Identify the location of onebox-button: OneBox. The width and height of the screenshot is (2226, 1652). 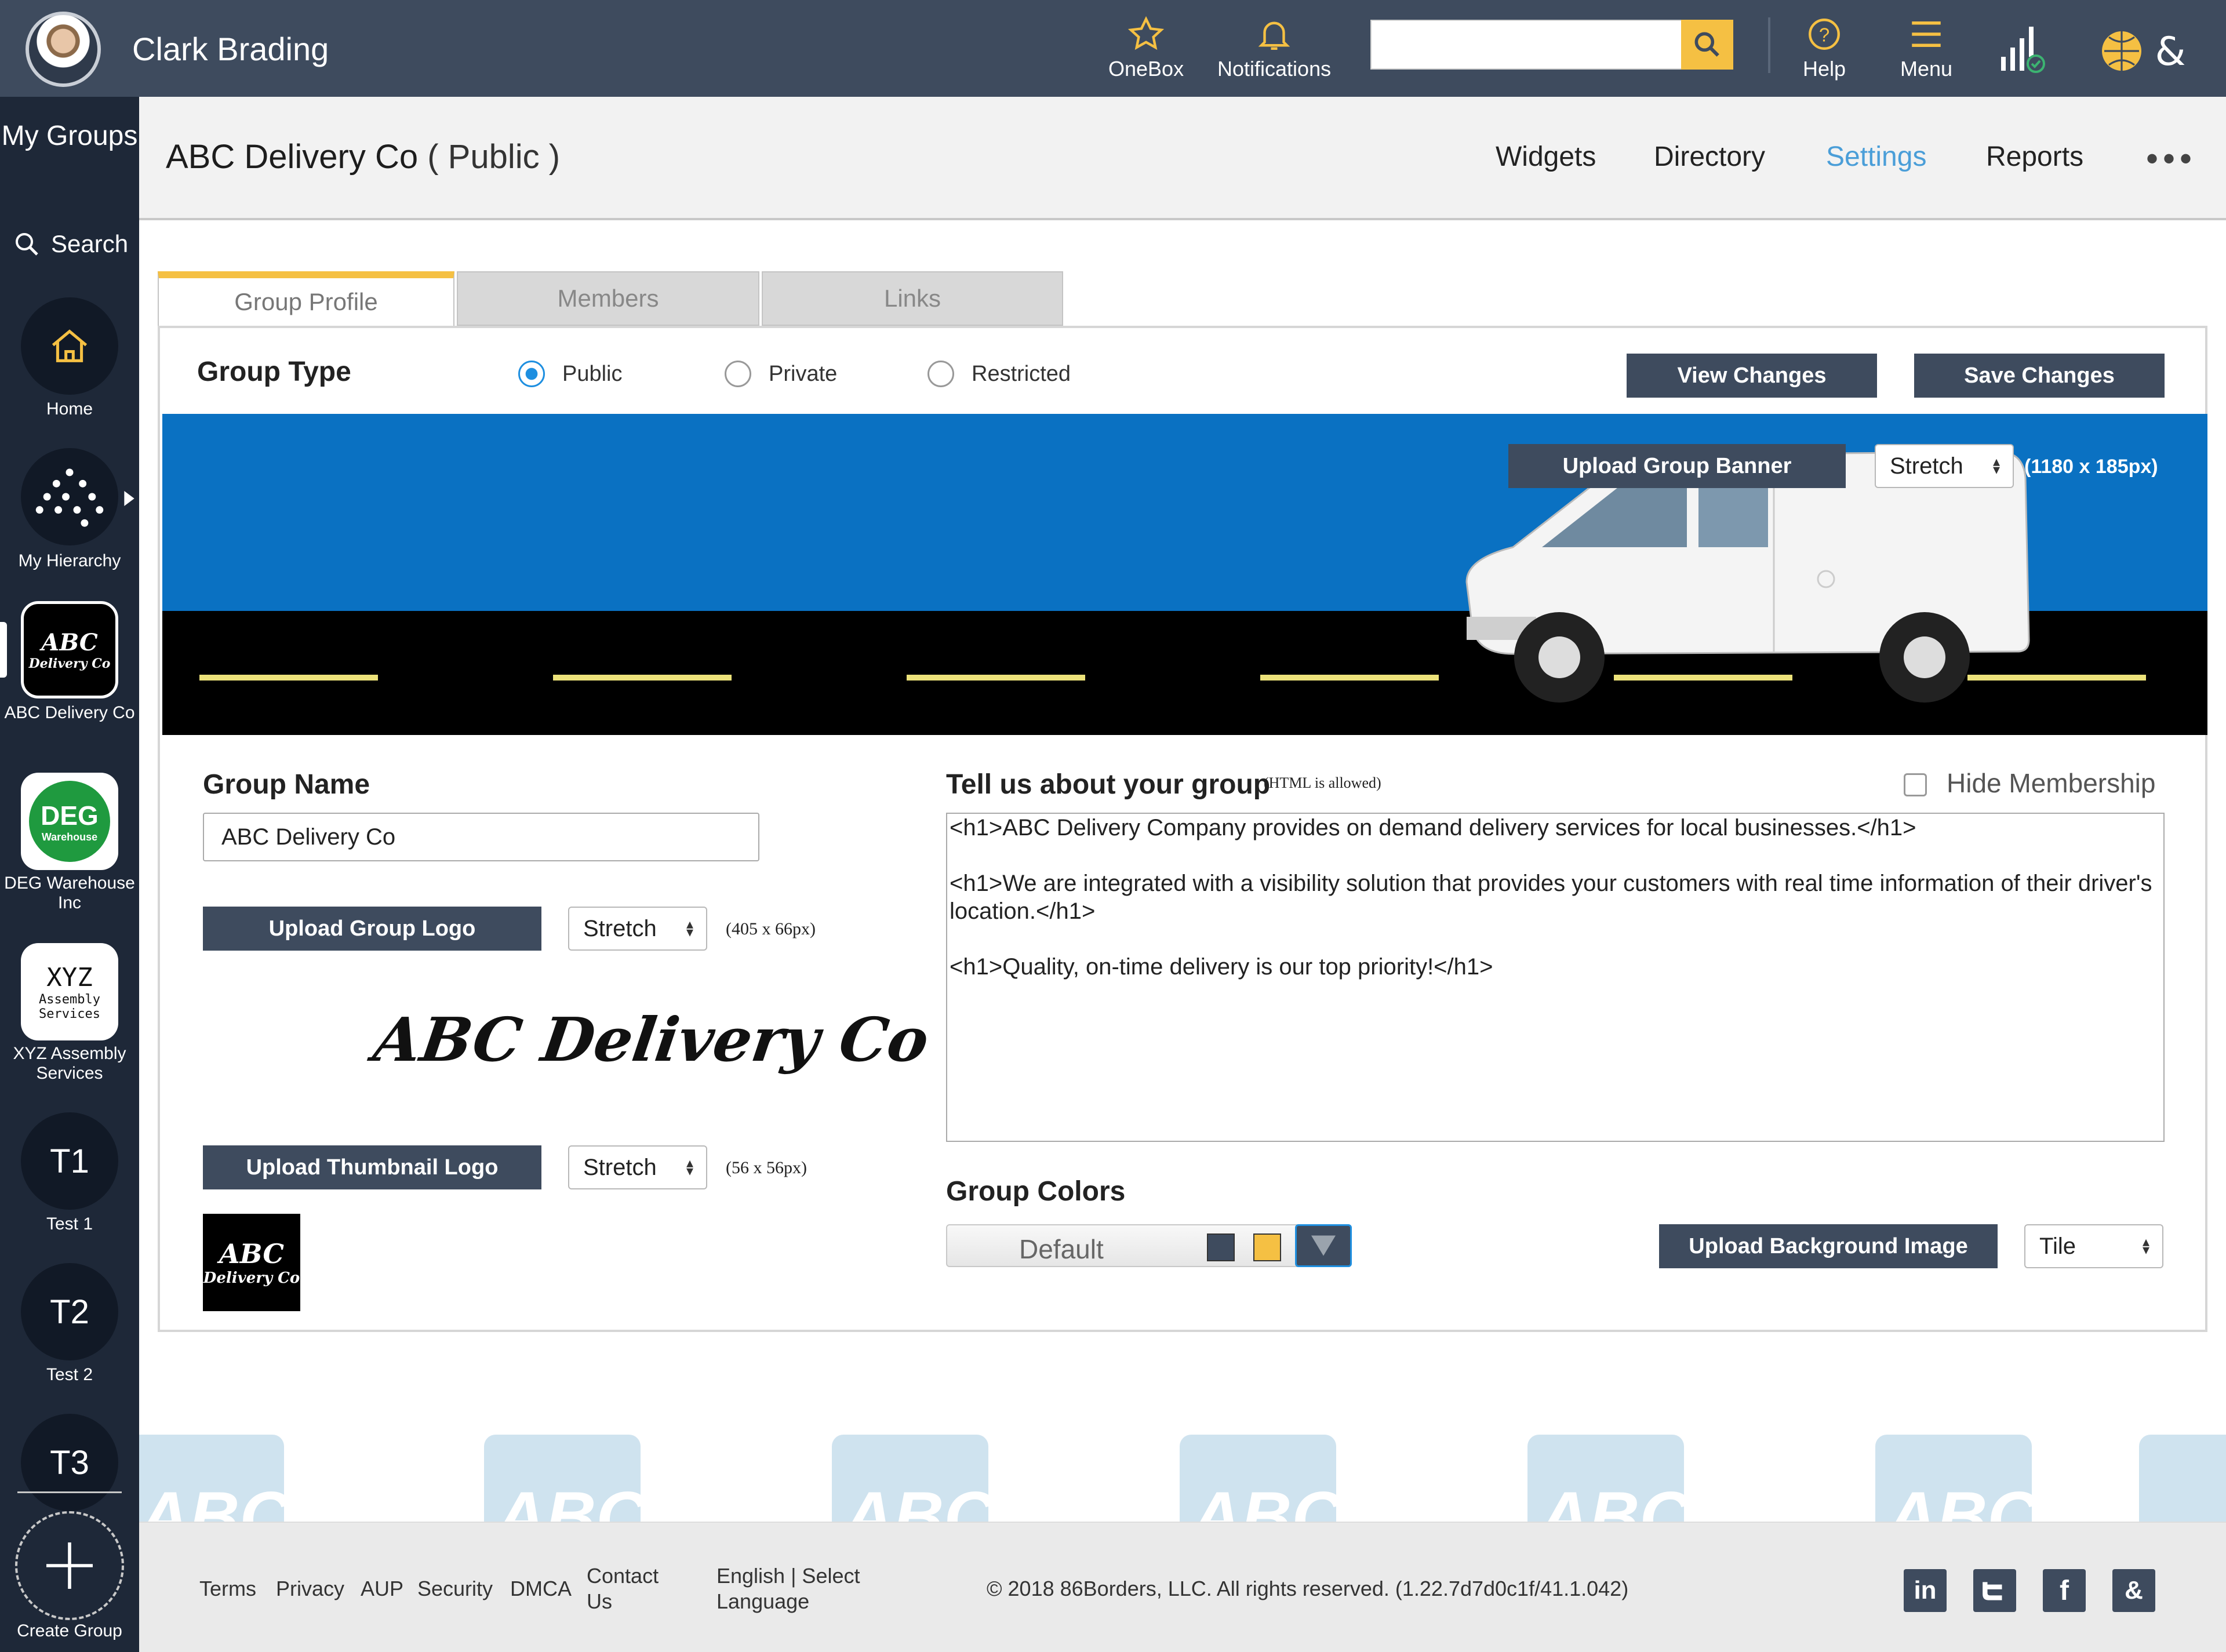
(1146, 48).